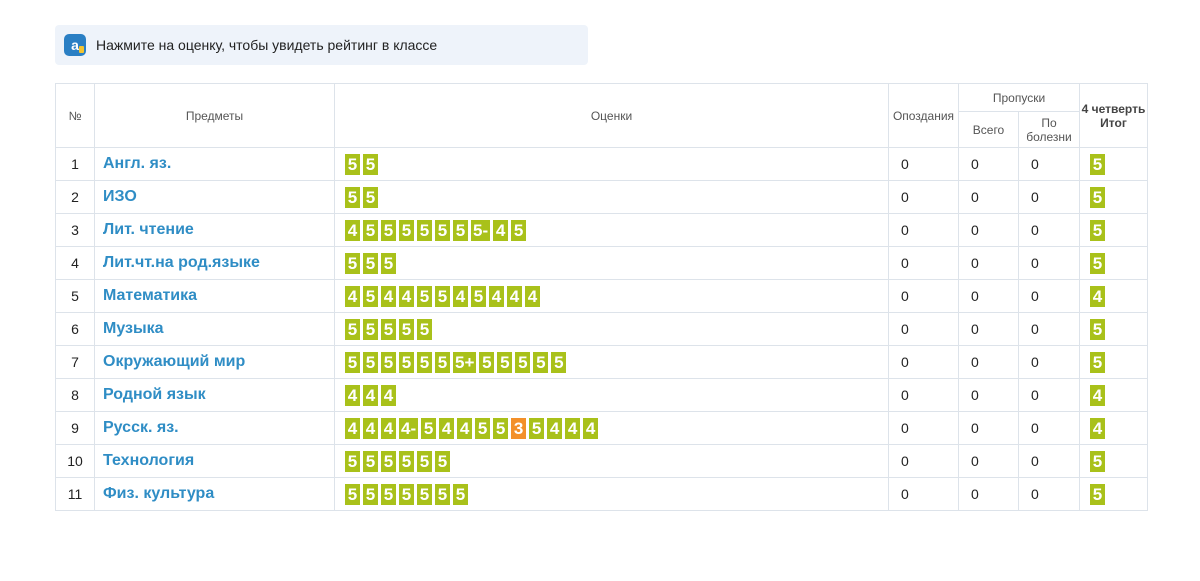 This screenshot has height=581, width=1200. What do you see at coordinates (133, 328) in the screenshot?
I see `subject-link: Музыка` at bounding box center [133, 328].